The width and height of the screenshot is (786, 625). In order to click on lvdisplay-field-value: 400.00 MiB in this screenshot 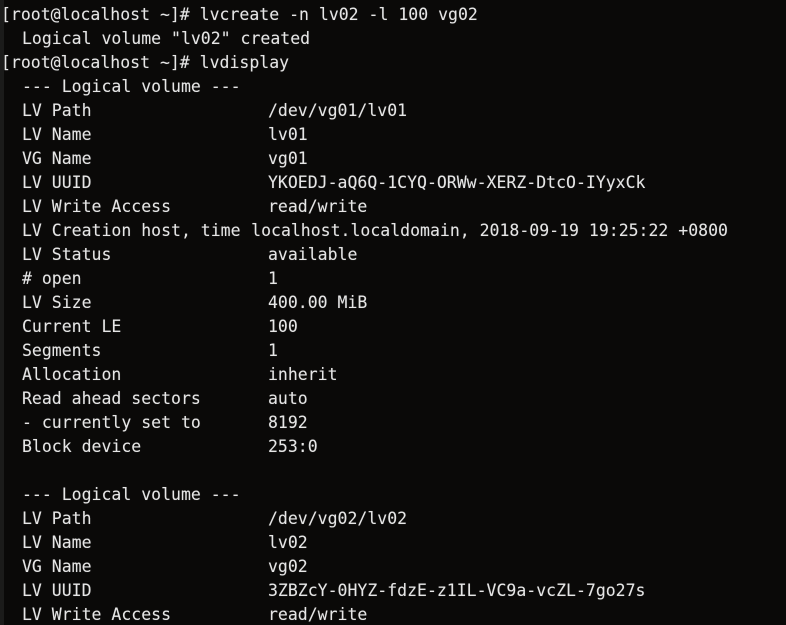, I will do `click(318, 302)`.